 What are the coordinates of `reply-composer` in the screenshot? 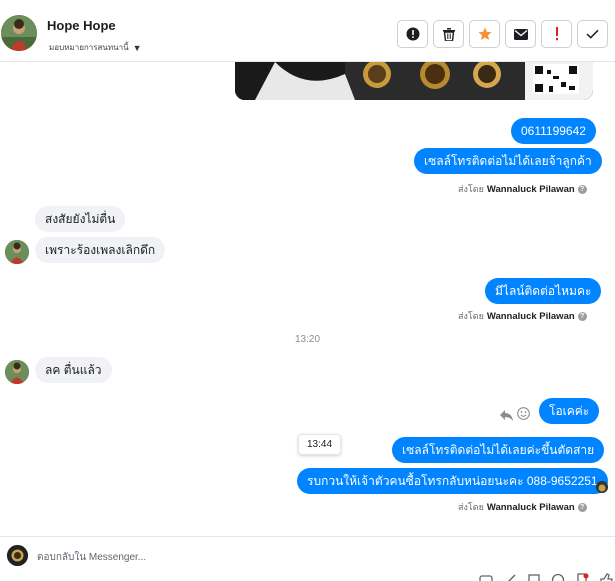 It's located at (307, 558).